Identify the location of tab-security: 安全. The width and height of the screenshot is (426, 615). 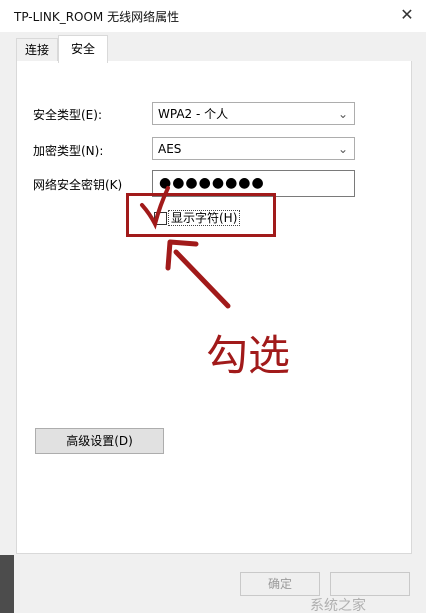
(83, 49).